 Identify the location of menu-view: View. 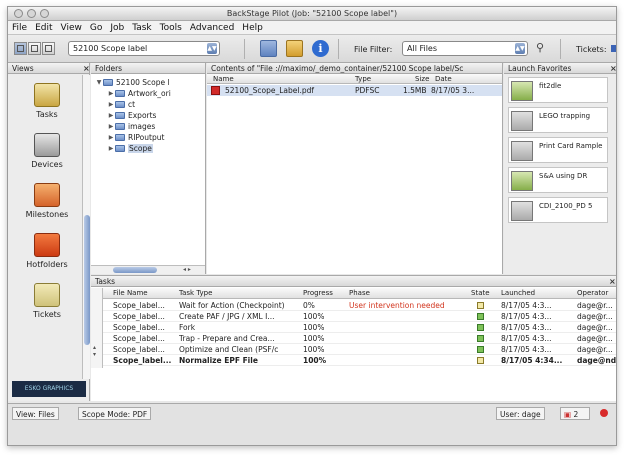
(71, 28).